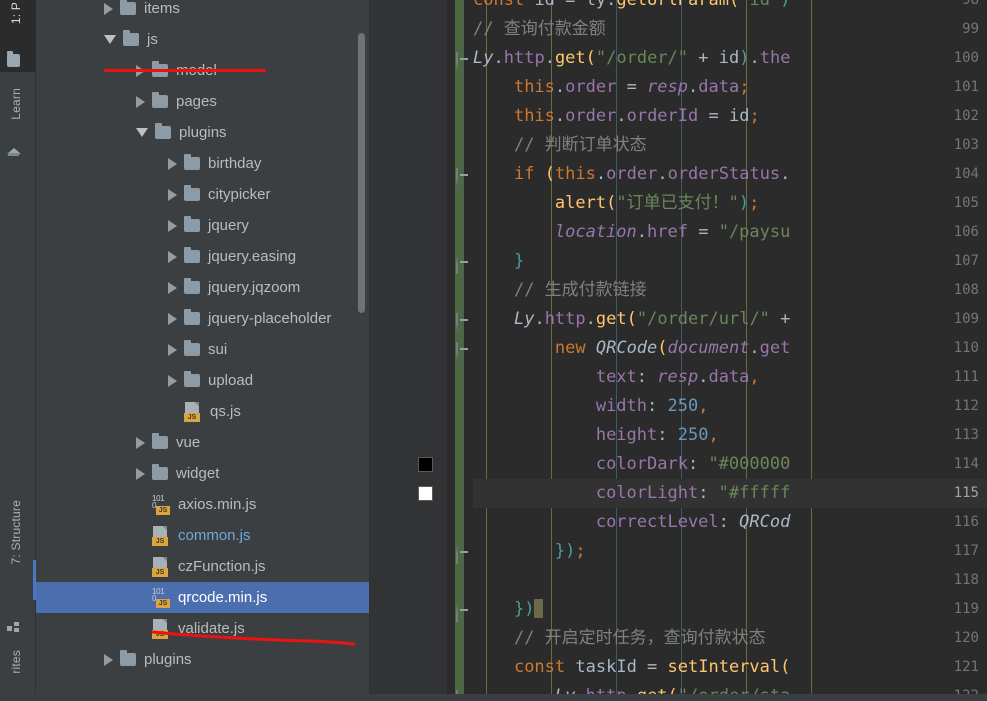 The image size is (987, 701). I want to click on tree-item-qrcode-min-js: 101 0 JS qrcode.min.js, so click(203, 597).